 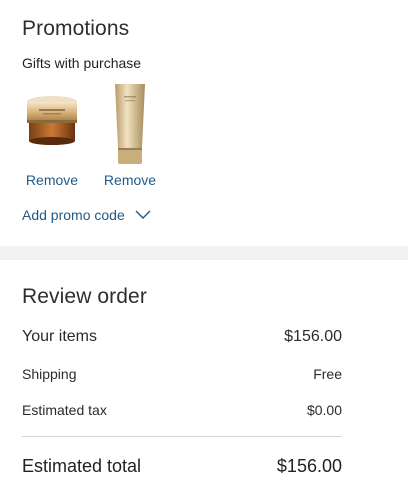 I want to click on add-promo-code-label: Add promo code, so click(x=73, y=215).